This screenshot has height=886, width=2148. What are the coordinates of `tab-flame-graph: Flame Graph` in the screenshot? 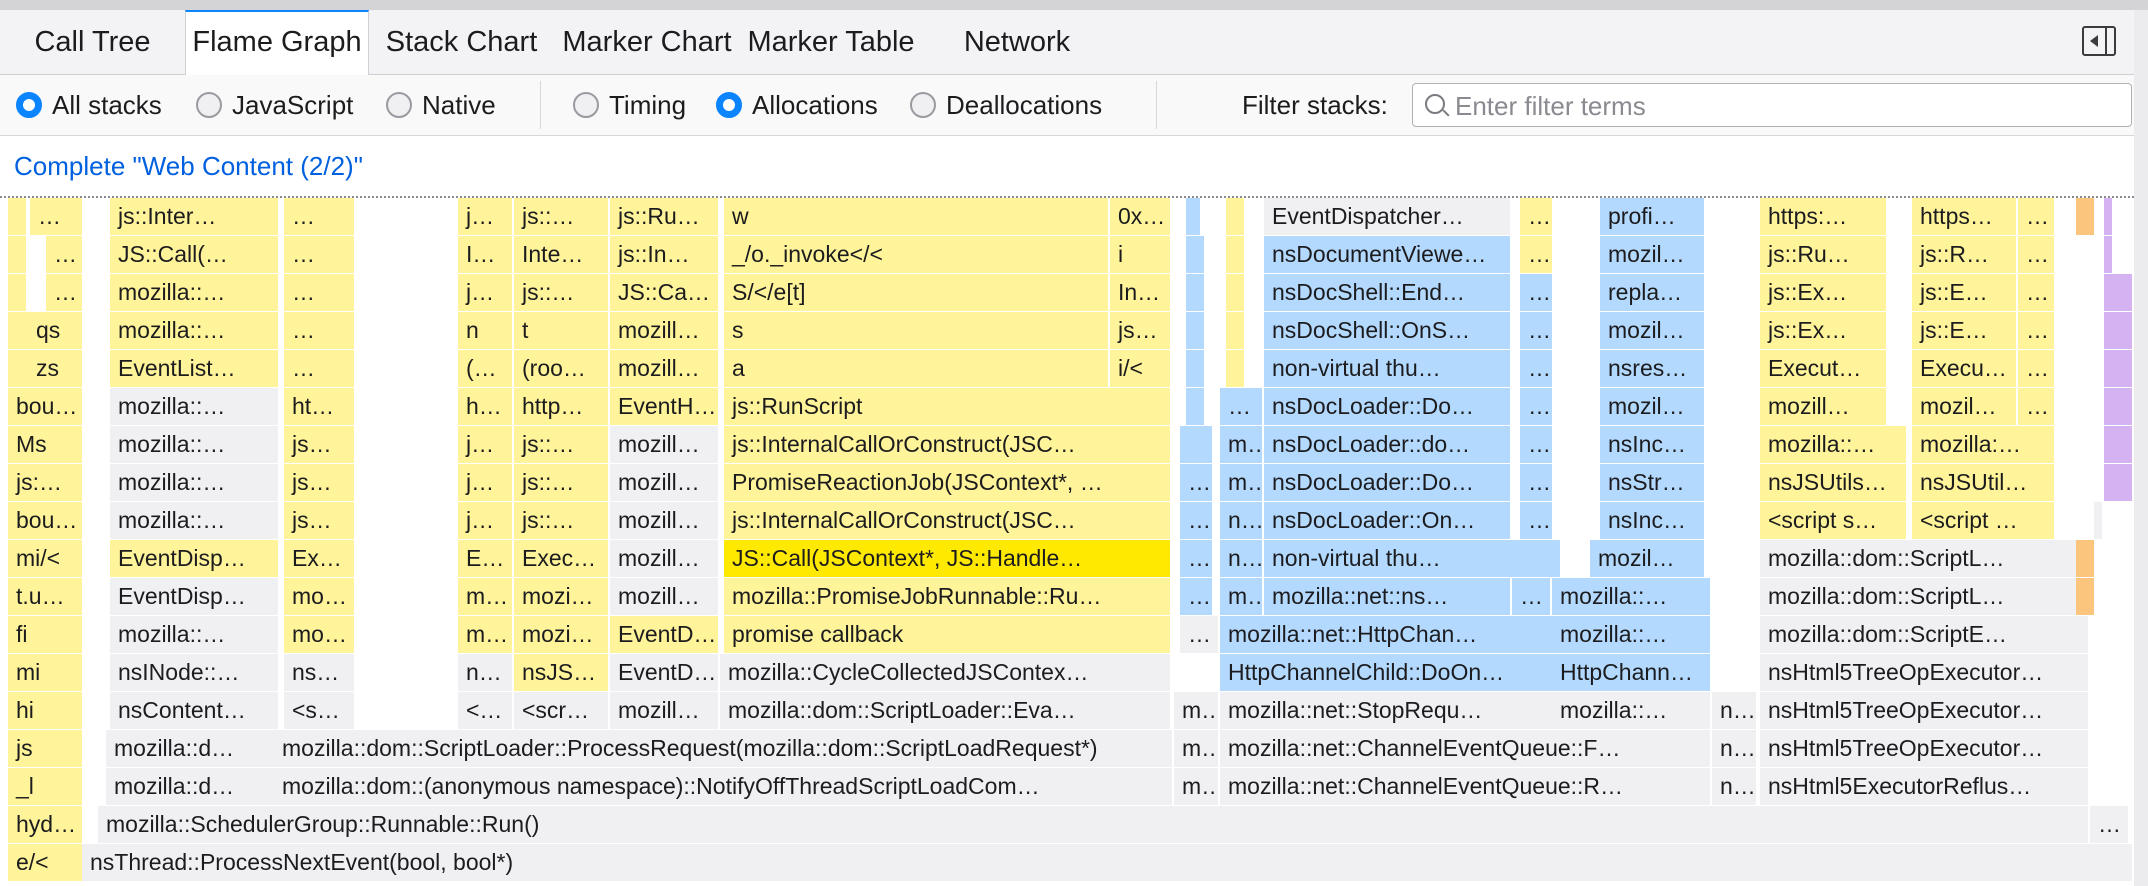 It's located at (277, 42).